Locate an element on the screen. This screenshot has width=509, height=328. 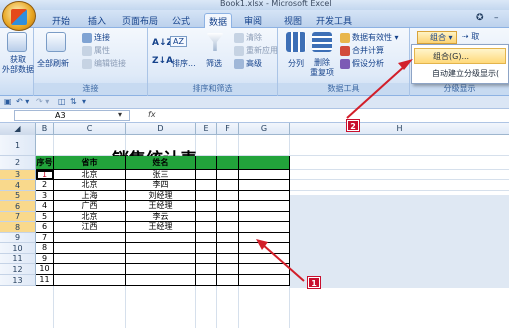
col-header-d: D is located at coordinates (161, 129).